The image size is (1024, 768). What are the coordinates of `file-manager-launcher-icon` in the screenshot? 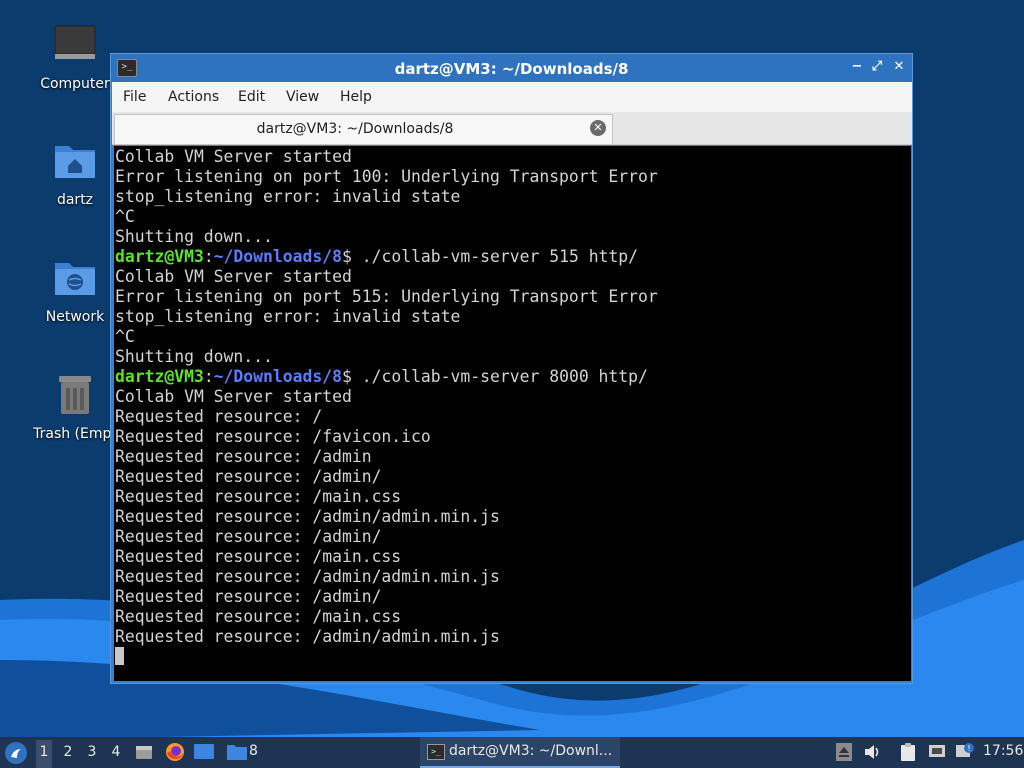 It's located at (144, 752).